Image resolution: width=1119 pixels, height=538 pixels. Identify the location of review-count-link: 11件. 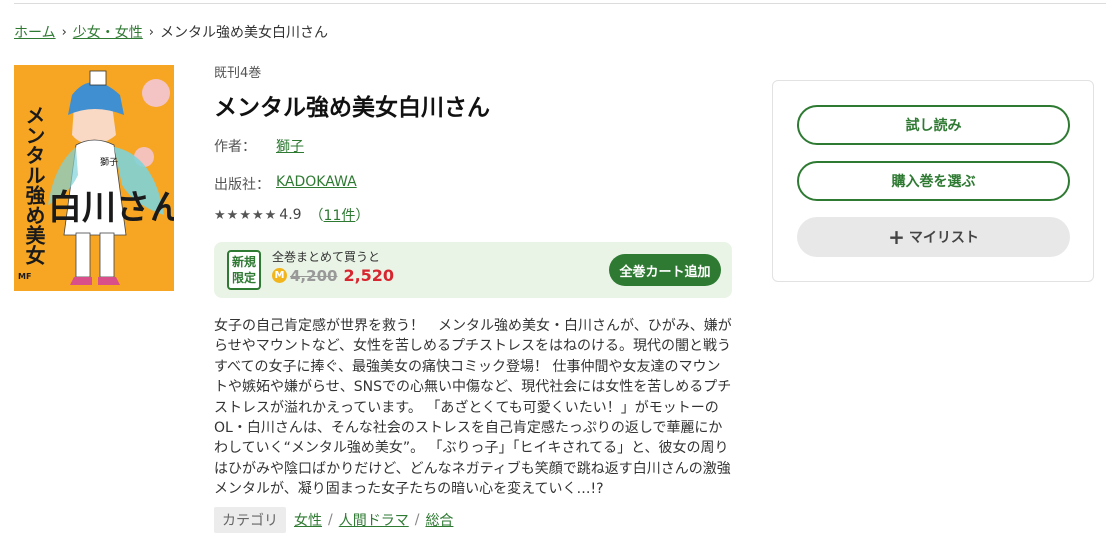
(340, 216).